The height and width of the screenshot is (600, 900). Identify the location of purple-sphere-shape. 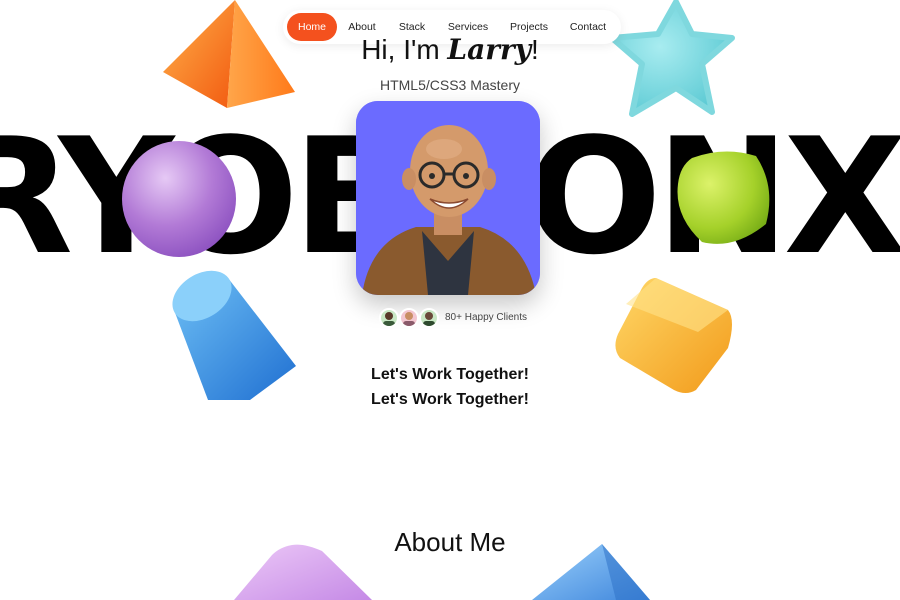
(179, 199).